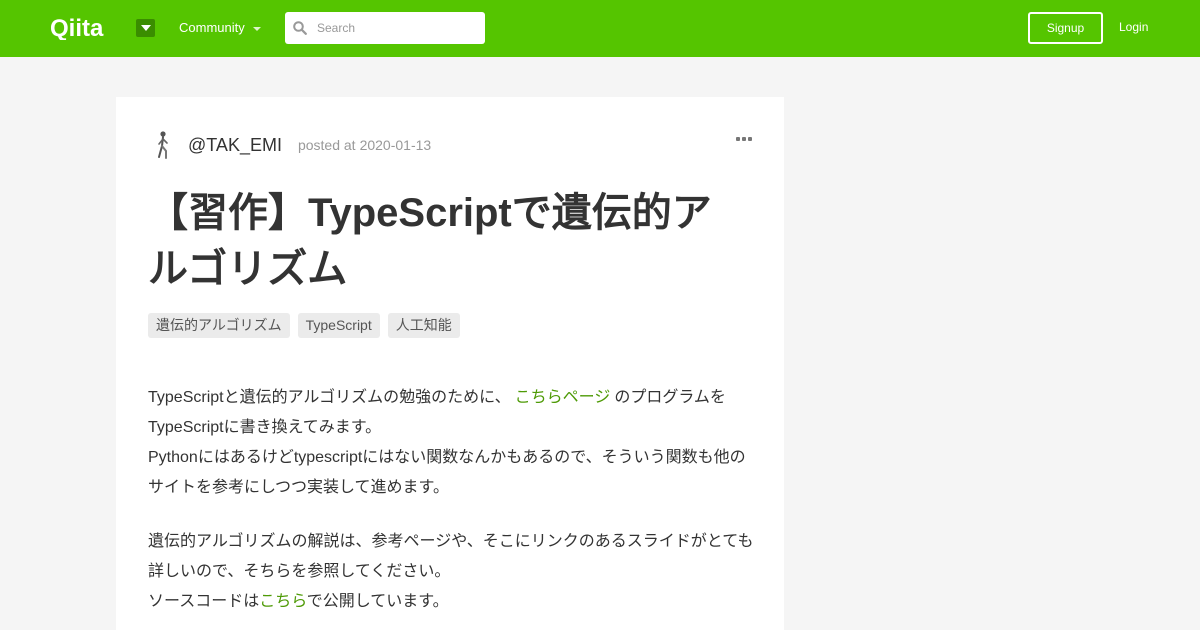 The image size is (1200, 630). I want to click on search-input, so click(397, 28).